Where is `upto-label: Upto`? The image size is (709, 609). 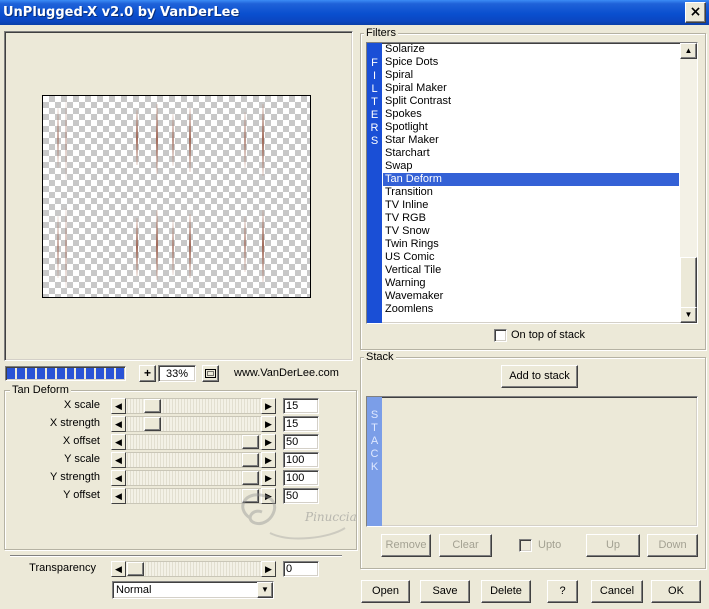
upto-label: Upto is located at coordinates (550, 545).